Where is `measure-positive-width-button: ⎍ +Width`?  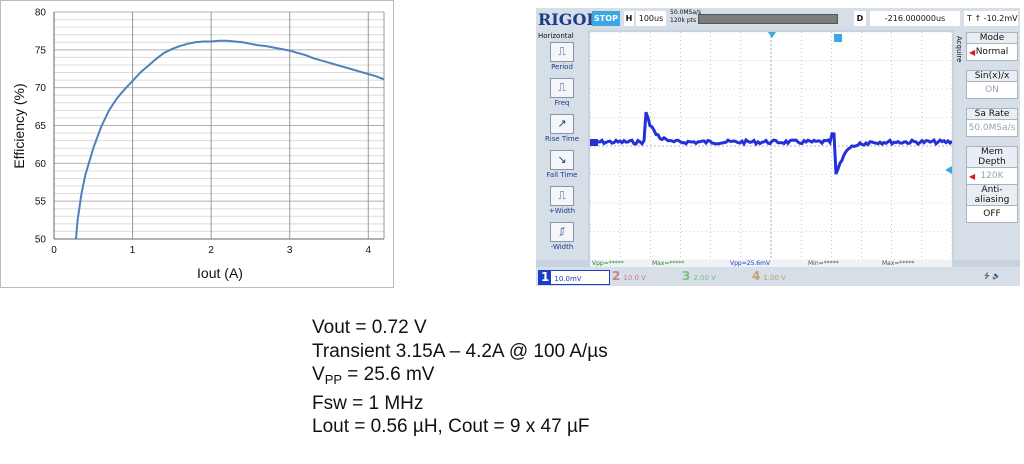
measure-positive-width-button: ⎍ +Width is located at coordinates (562, 200).